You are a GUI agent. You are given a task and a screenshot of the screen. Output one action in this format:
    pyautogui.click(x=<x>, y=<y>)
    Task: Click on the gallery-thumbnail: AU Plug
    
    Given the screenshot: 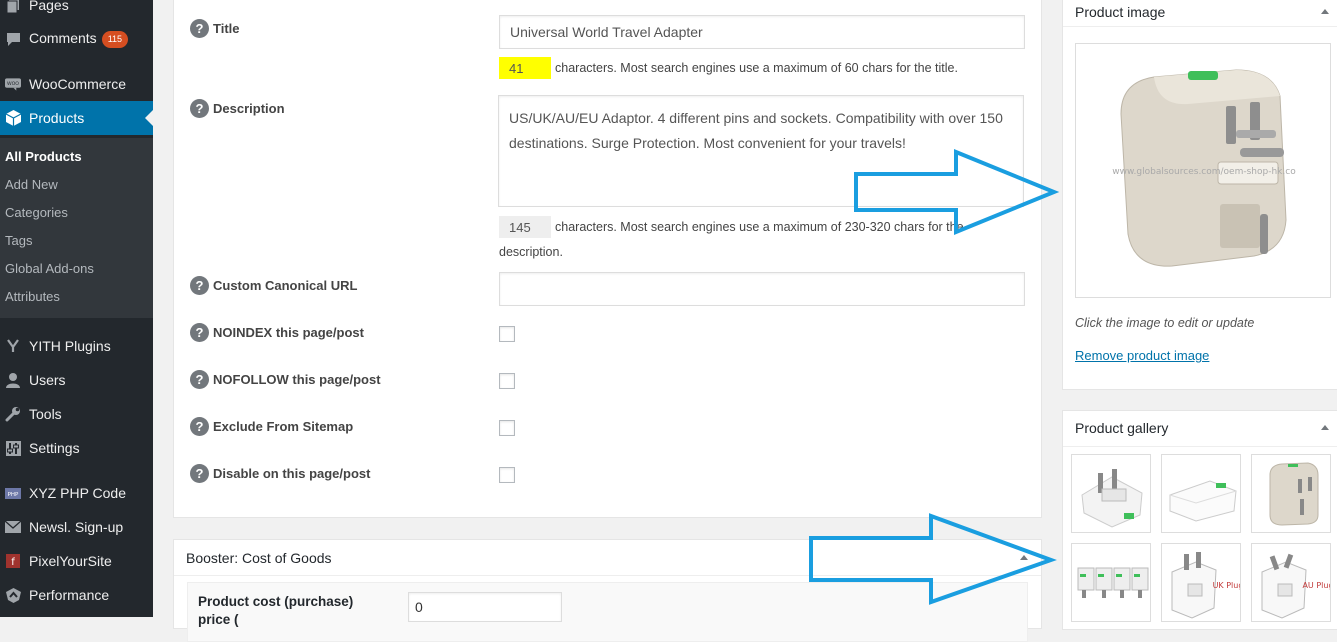 What is the action you would take?
    pyautogui.click(x=1291, y=582)
    